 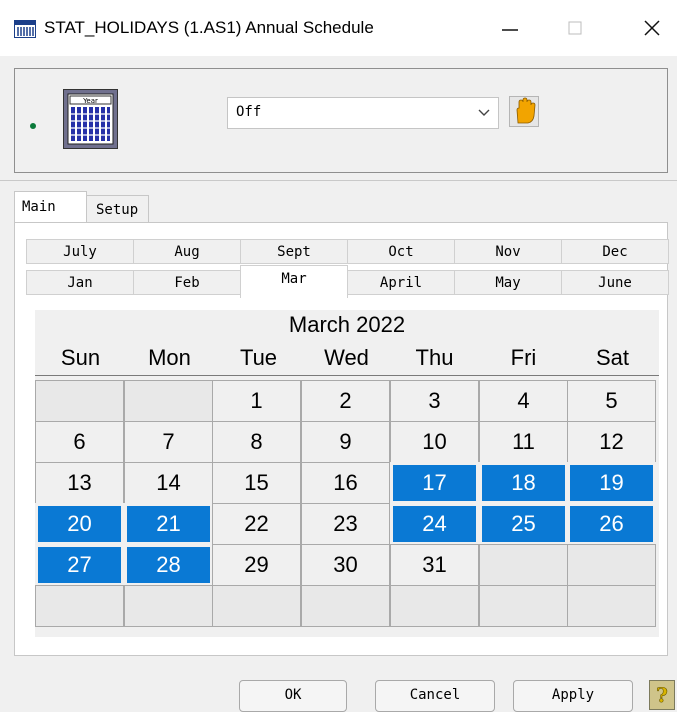 I want to click on weekday-label: Sun, so click(x=80, y=357).